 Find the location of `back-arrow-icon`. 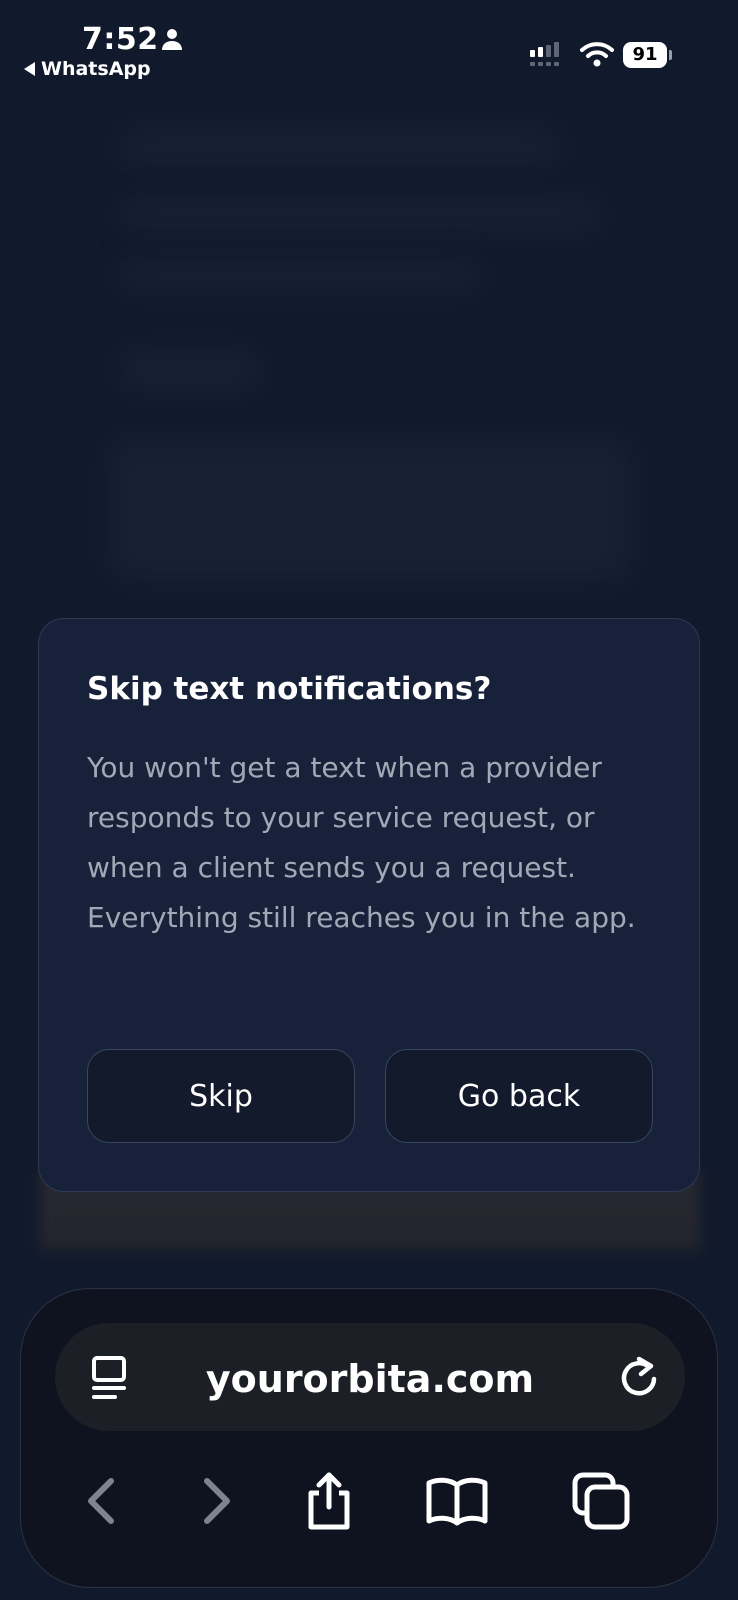

back-arrow-icon is located at coordinates (101, 1501).